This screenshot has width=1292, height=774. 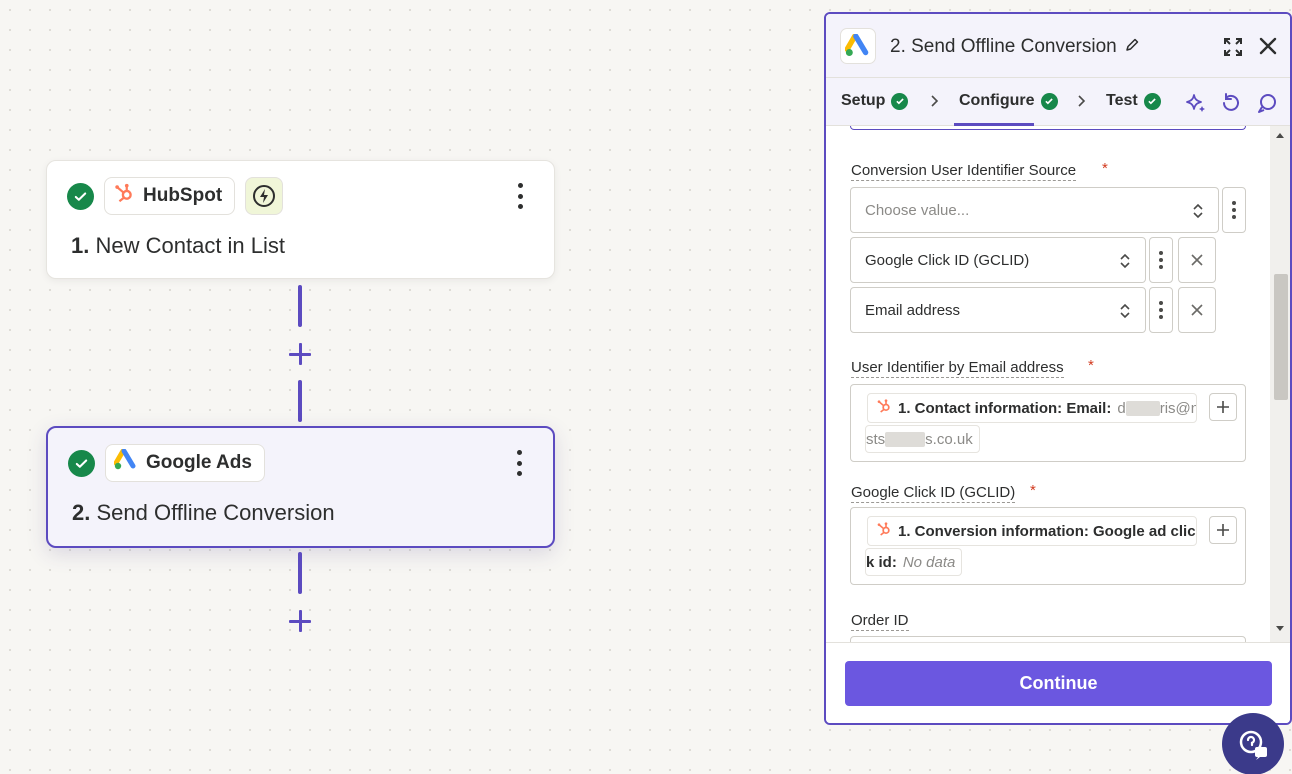 I want to click on step-title: 1. New Contact in List, so click(x=178, y=245).